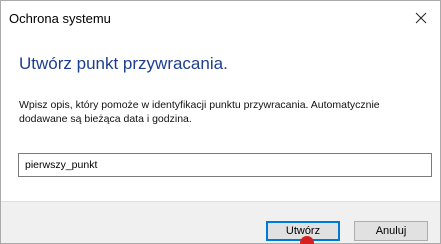 The image size is (441, 244). I want to click on close-button, so click(421, 18).